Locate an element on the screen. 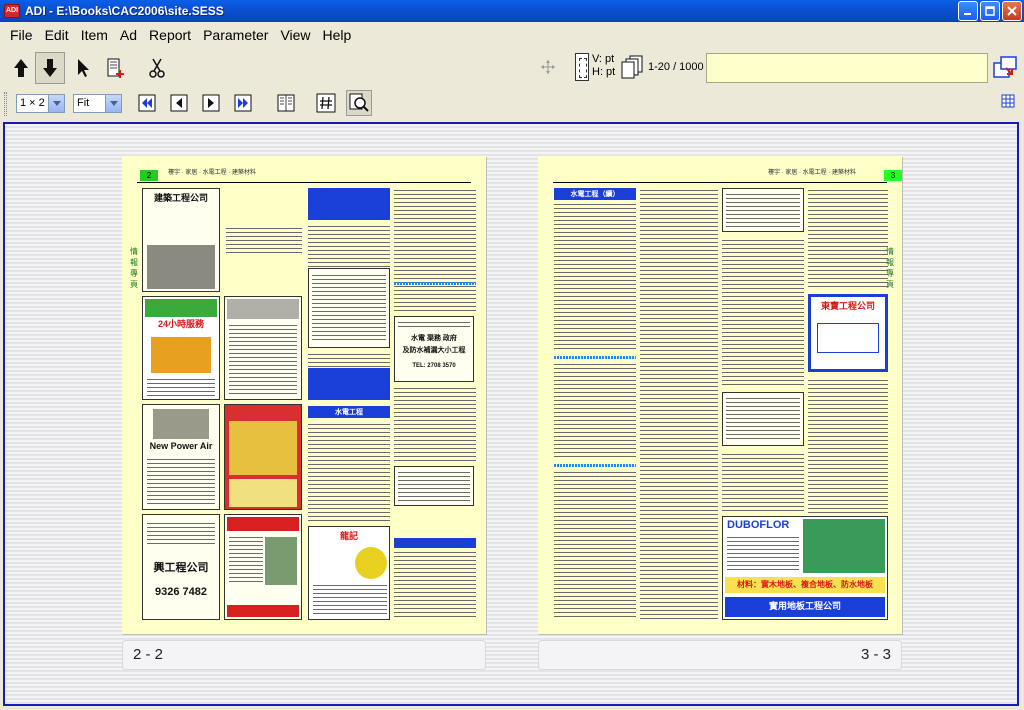  window-layout-icon is located at coordinates (1005, 67).